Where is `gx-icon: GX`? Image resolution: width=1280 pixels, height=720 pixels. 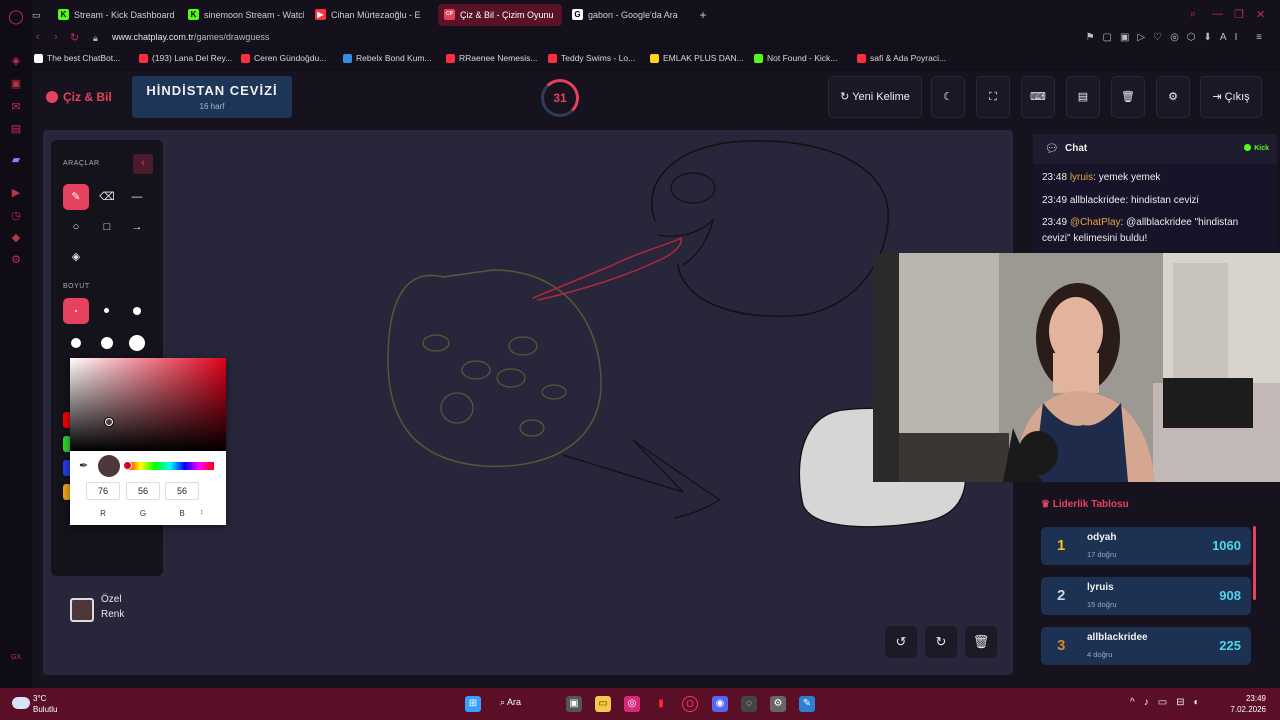 gx-icon: GX is located at coordinates (16, 658).